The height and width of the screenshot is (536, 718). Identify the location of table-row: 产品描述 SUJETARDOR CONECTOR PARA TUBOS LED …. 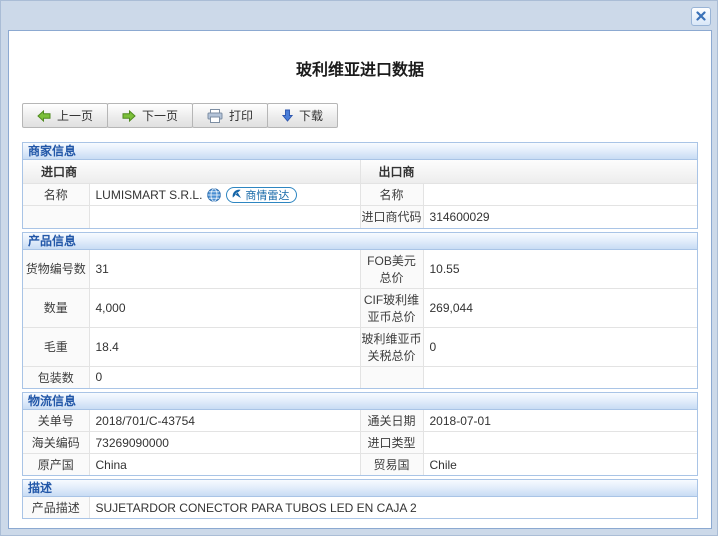
(360, 507).